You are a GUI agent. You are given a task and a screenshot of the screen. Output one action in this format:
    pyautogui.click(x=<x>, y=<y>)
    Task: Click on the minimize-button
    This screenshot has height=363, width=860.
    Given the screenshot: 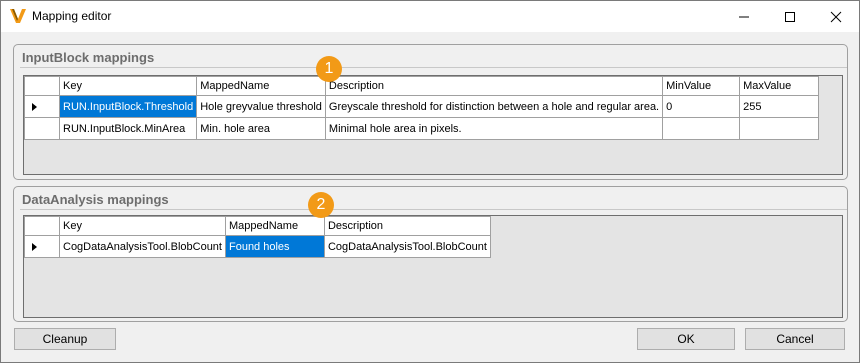 What is the action you would take?
    pyautogui.click(x=744, y=16)
    